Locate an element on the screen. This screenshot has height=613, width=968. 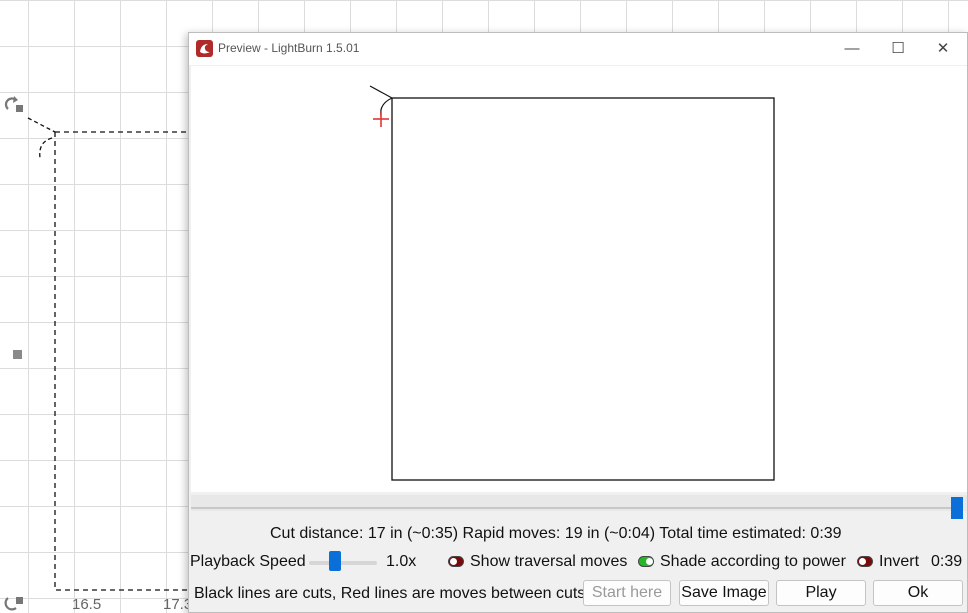
show-traversal-toggle is located at coordinates (456, 561).